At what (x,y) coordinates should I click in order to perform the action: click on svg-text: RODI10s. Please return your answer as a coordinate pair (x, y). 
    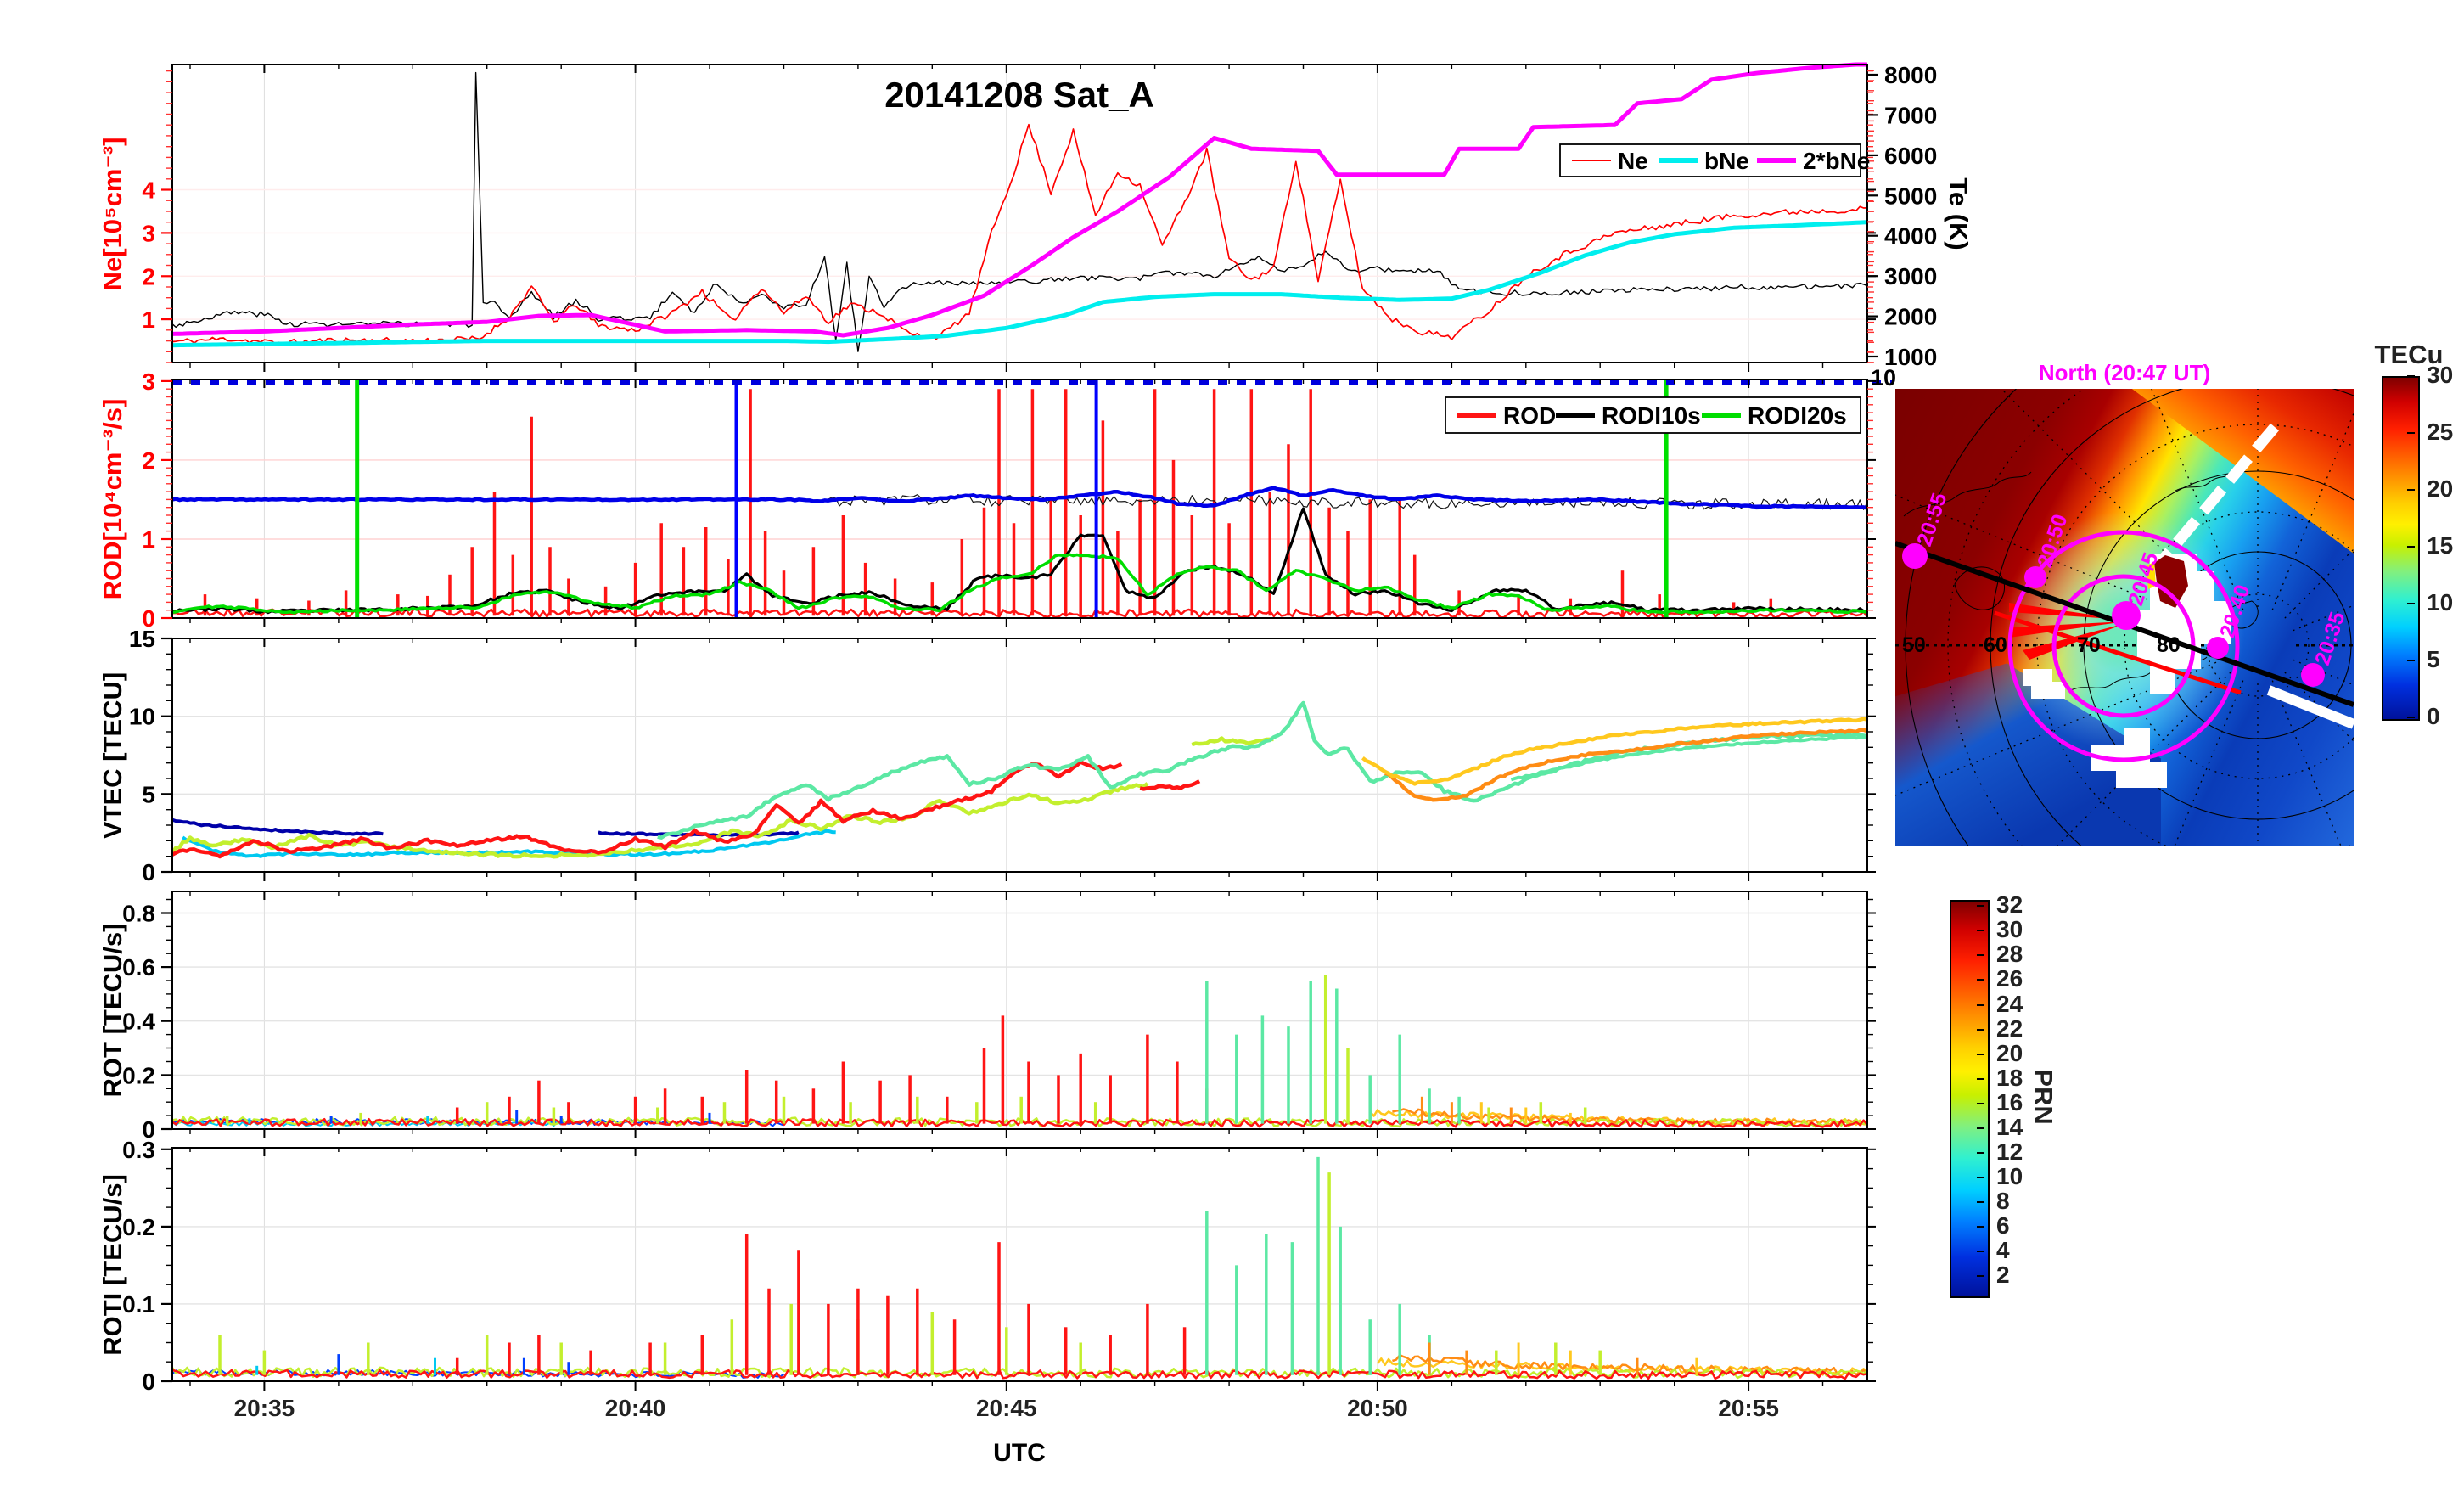
    Looking at the image, I should click on (1652, 415).